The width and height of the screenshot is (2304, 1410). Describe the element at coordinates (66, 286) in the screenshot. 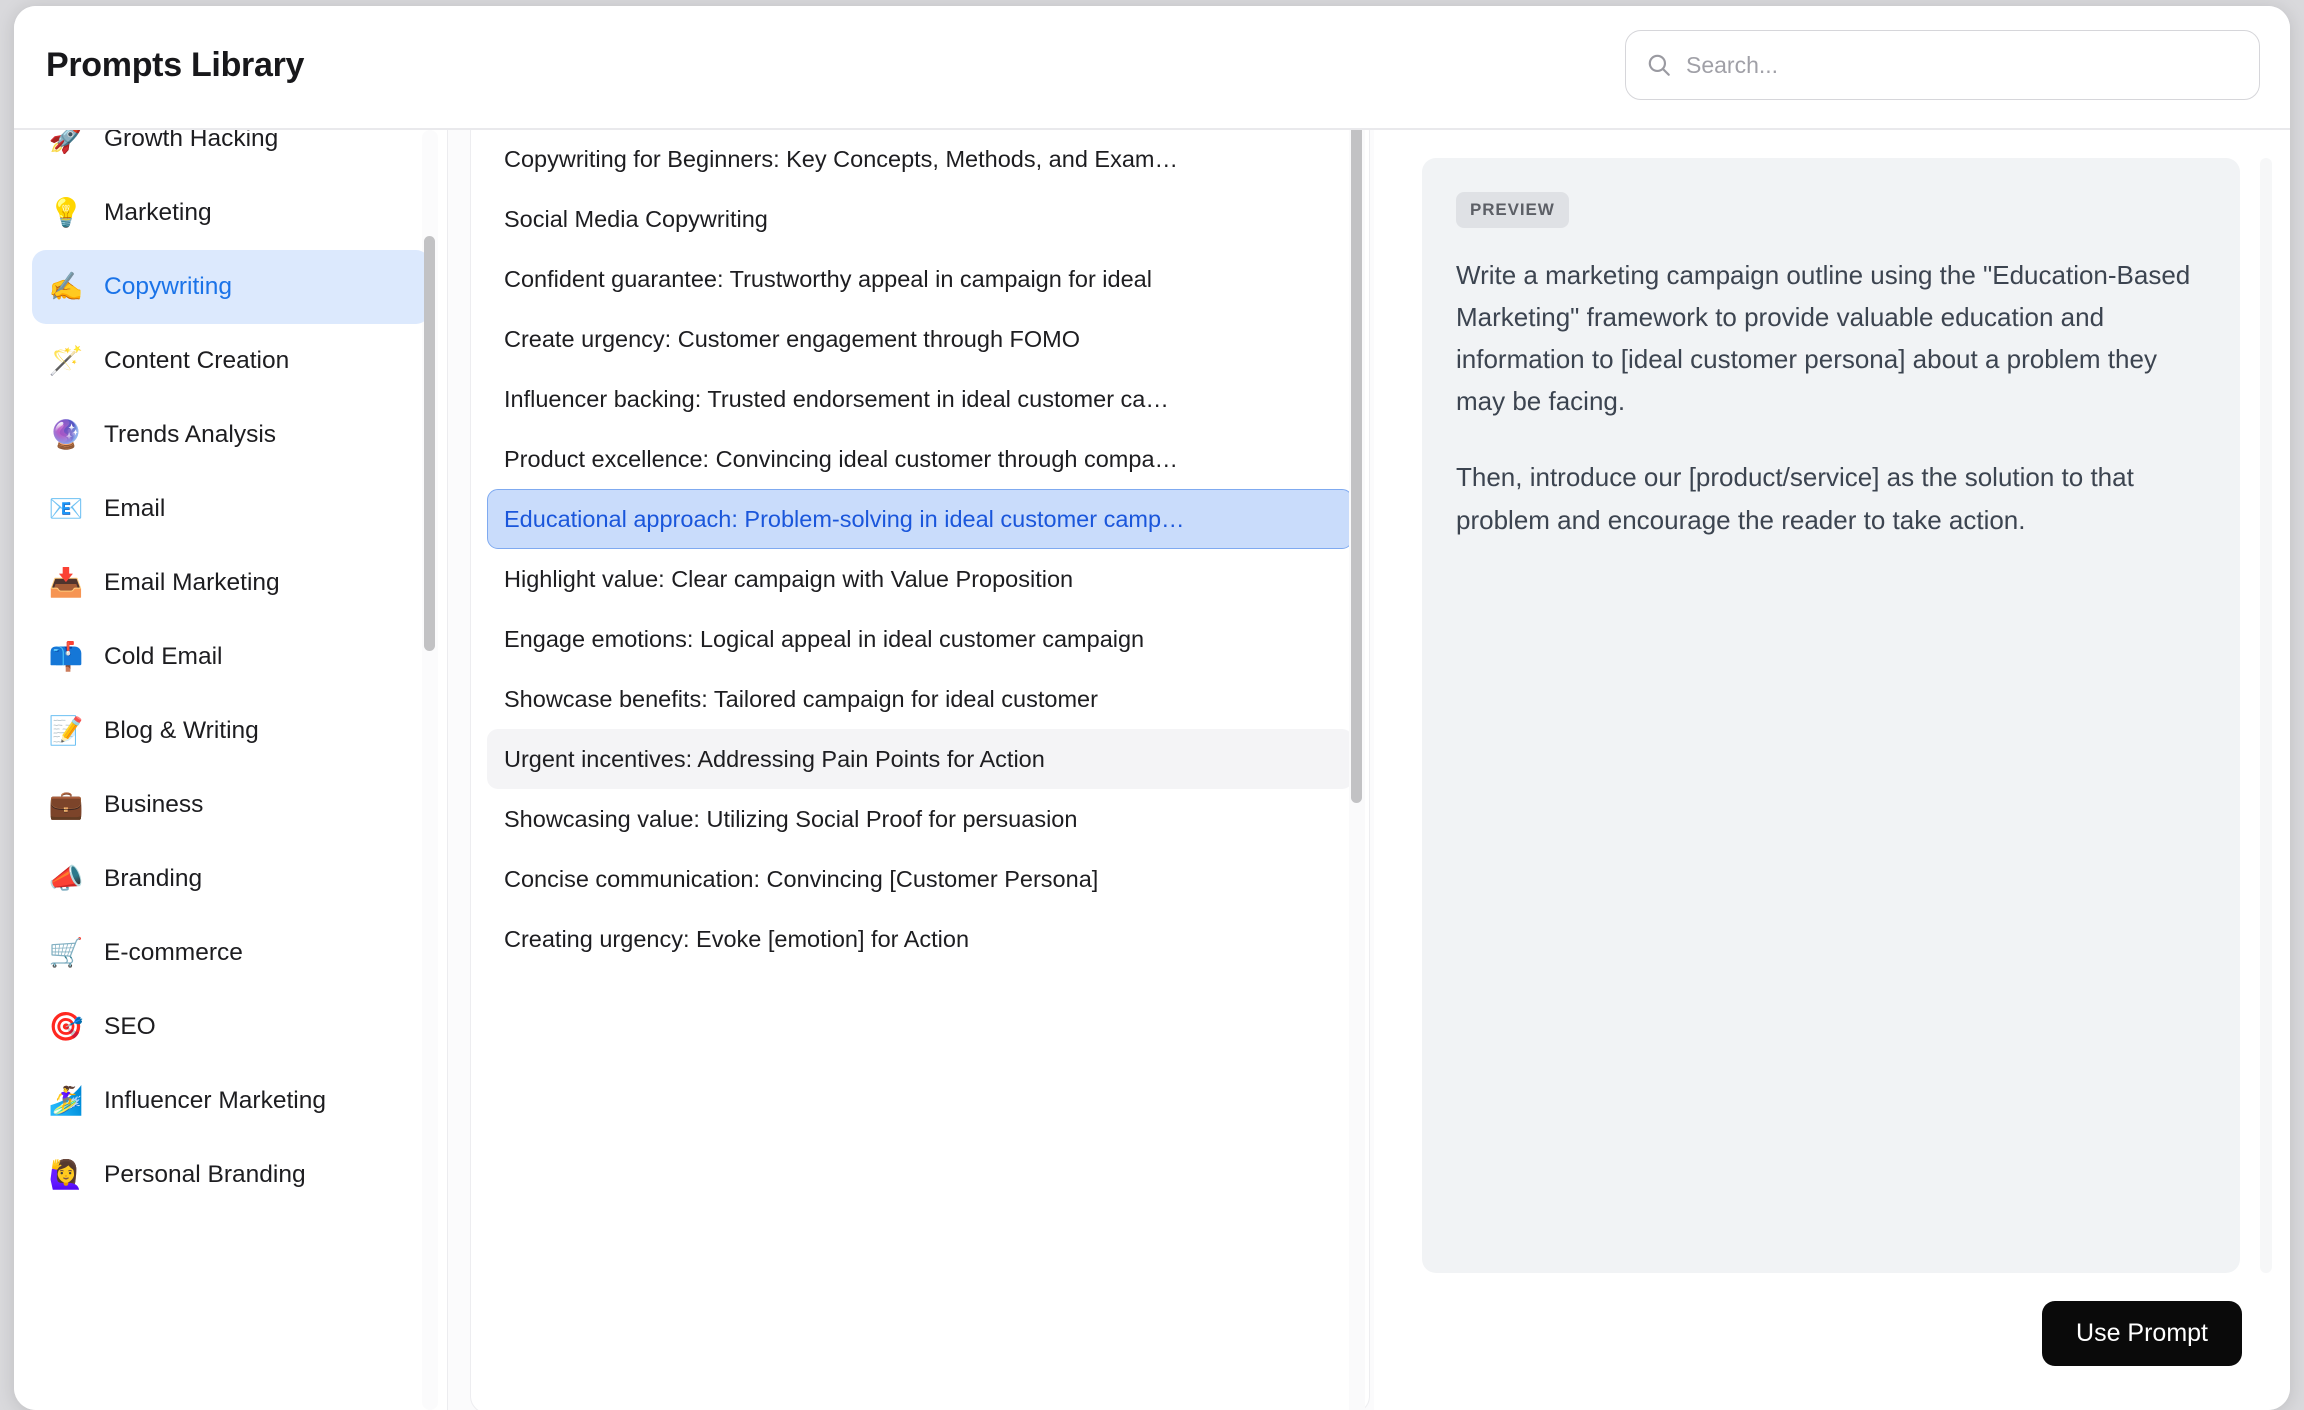

I see `writing-hand-icon: ✍️` at that location.